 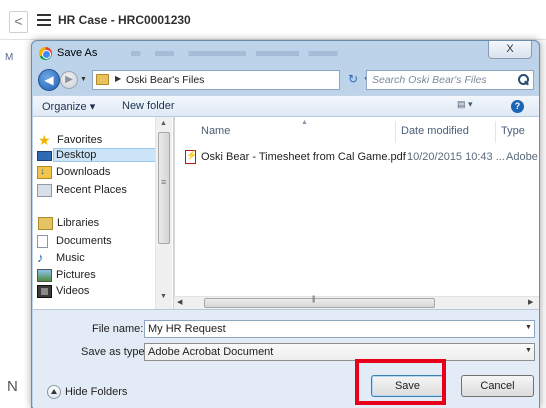 What do you see at coordinates (44, 140) in the screenshot?
I see `star-icon: ★` at bounding box center [44, 140].